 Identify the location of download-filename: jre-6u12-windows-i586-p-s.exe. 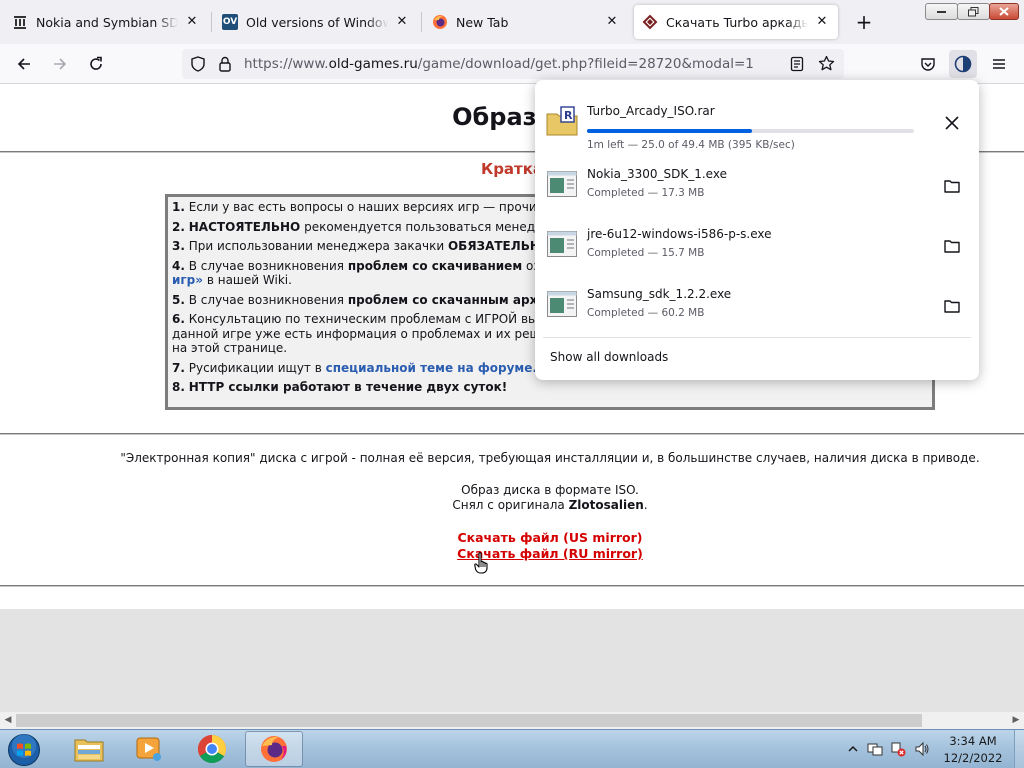
(679, 234).